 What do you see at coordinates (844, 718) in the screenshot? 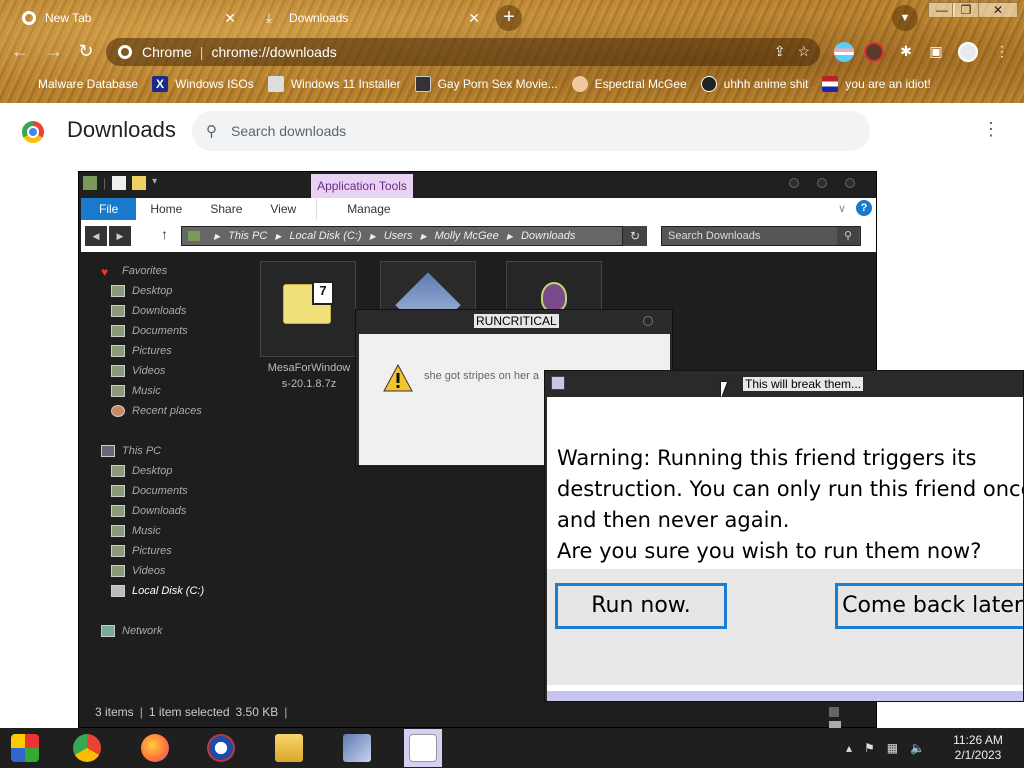
I see `view-toggle-icons` at bounding box center [844, 718].